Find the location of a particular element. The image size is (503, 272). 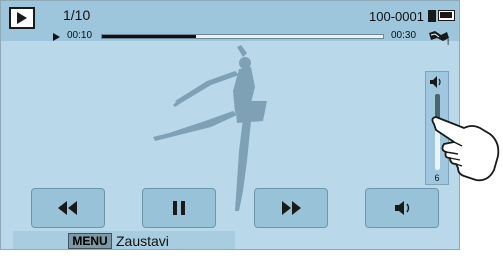

current-time: 00:10 is located at coordinates (80, 35).